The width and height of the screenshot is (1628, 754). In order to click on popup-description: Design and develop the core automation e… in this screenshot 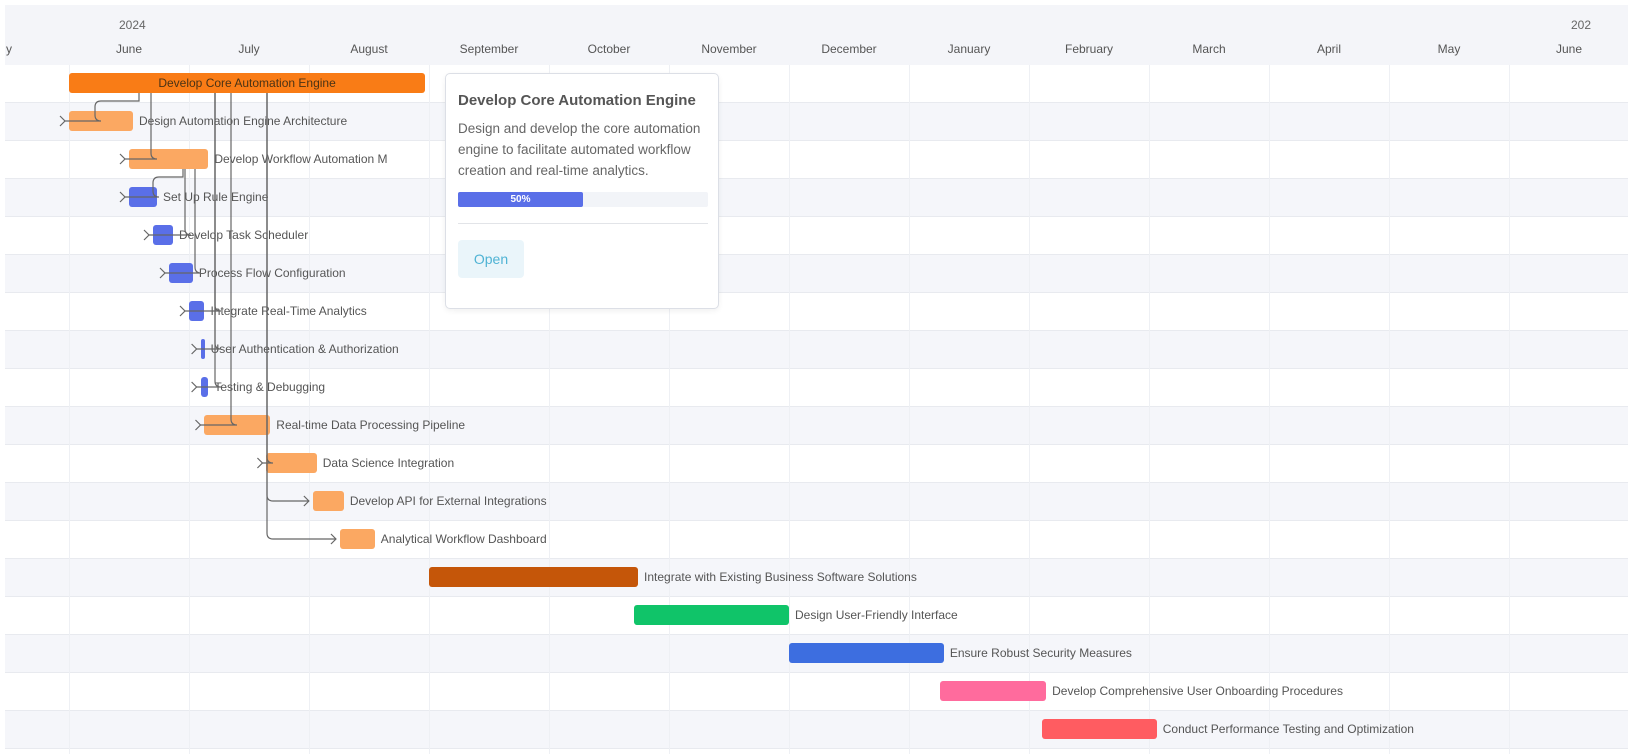, I will do `click(579, 149)`.